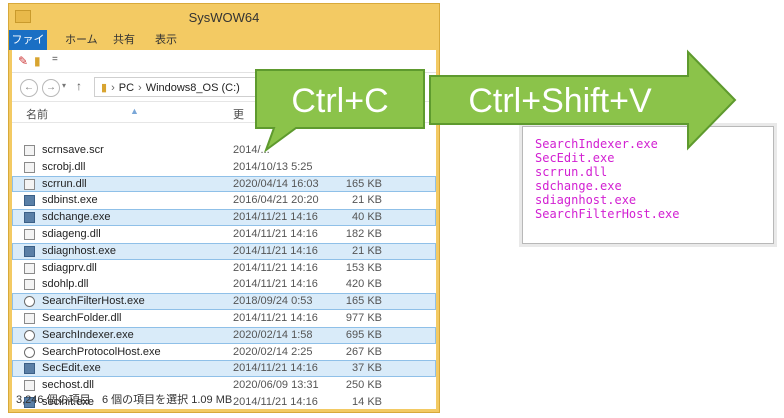  Describe the element at coordinates (339, 101) in the screenshot. I see `ctrl-c-label: Ctrl+C` at that location.